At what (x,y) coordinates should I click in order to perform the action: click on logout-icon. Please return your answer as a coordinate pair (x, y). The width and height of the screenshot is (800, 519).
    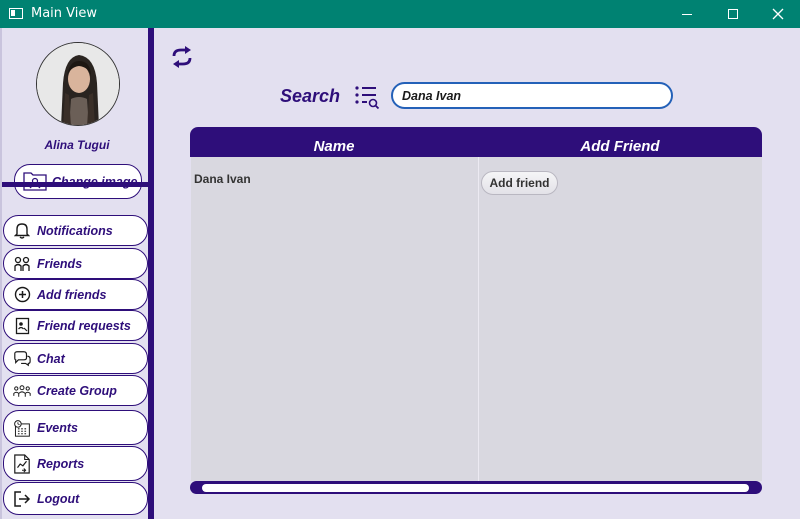
    Looking at the image, I should click on (22, 499).